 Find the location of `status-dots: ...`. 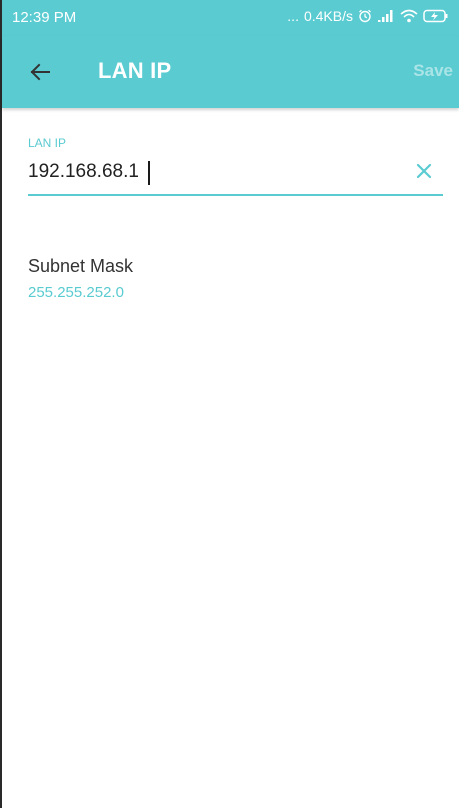

status-dots: ... is located at coordinates (293, 16).